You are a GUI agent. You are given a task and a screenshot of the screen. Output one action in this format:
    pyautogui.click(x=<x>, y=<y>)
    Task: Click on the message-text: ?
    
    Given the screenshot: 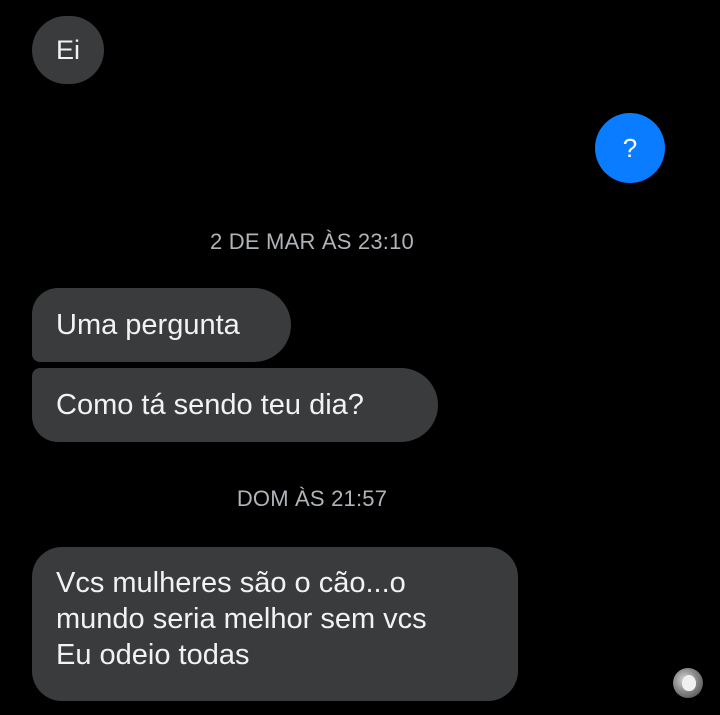 What is the action you would take?
    pyautogui.click(x=630, y=147)
    